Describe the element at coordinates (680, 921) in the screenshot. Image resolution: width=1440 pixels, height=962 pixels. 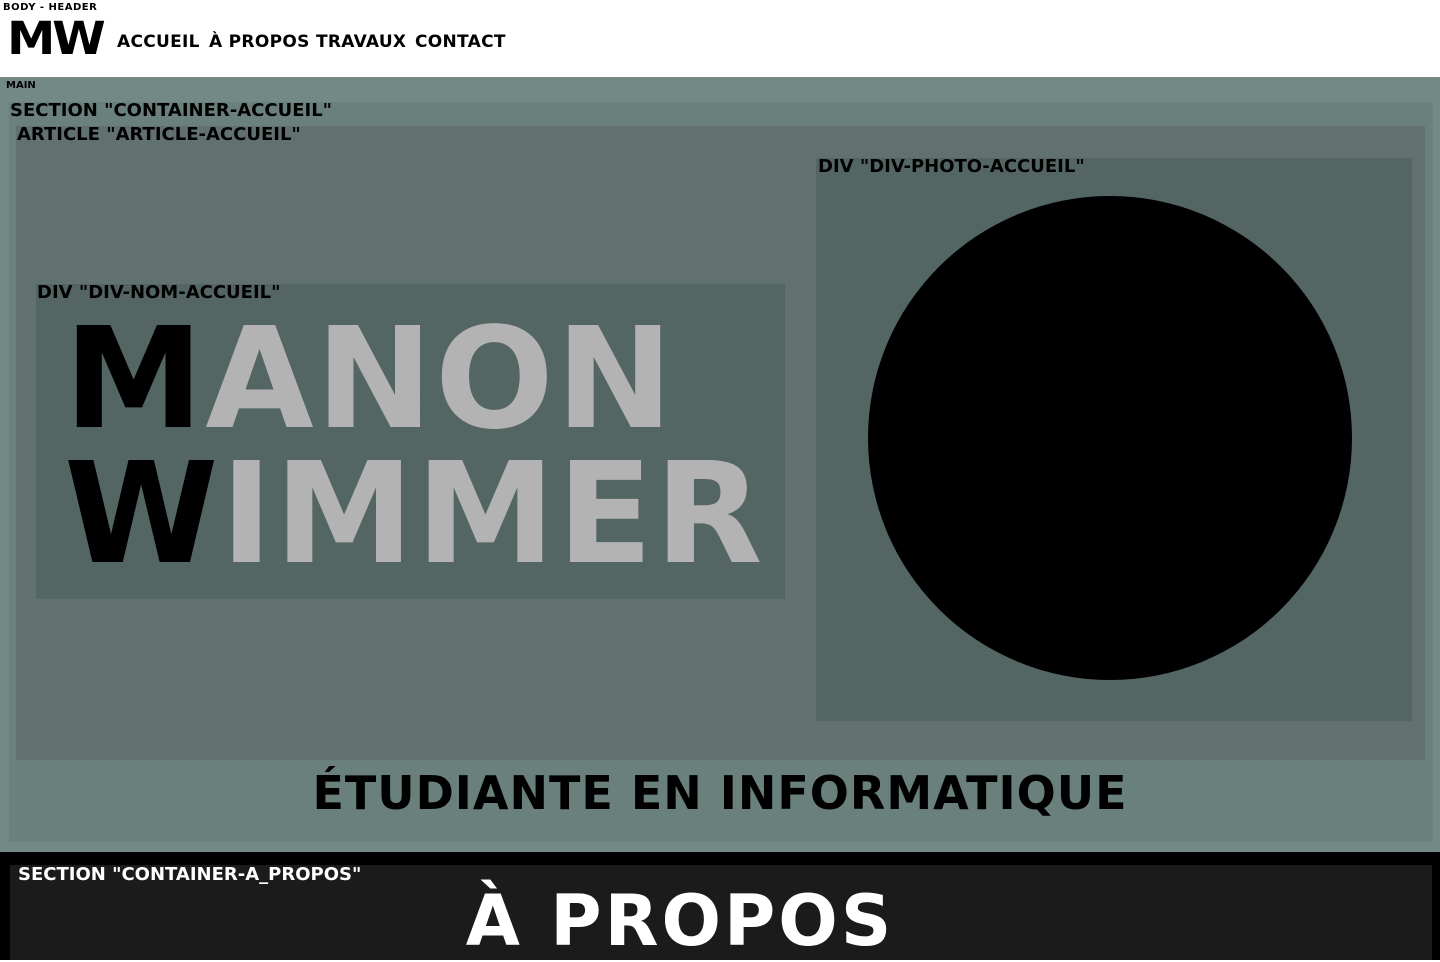
I see `a-propos-title: À PROPOS` at that location.